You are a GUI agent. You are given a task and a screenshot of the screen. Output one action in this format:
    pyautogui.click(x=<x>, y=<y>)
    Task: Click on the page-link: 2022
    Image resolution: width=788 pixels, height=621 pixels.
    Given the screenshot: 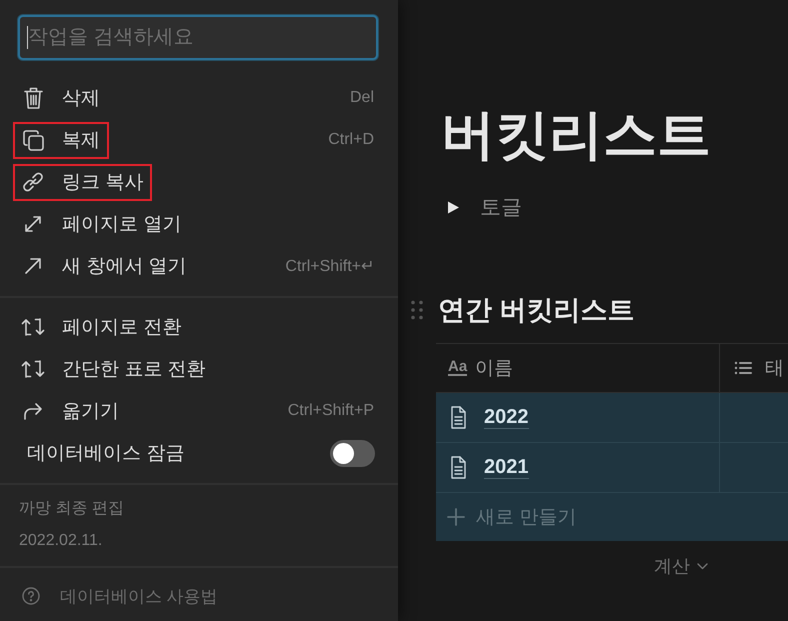 What is the action you would take?
    pyautogui.click(x=506, y=417)
    